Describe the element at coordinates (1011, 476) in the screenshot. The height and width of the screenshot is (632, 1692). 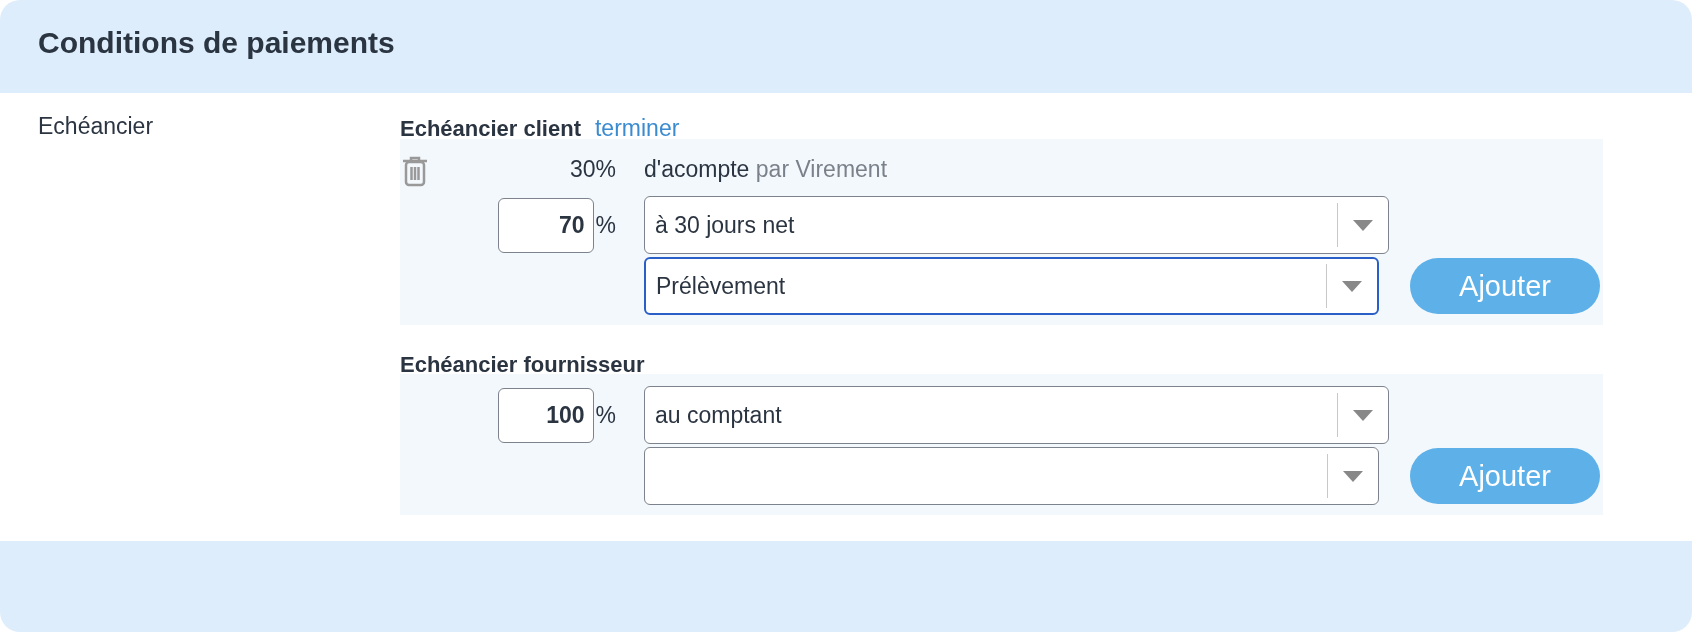
I see `dropdown-field` at that location.